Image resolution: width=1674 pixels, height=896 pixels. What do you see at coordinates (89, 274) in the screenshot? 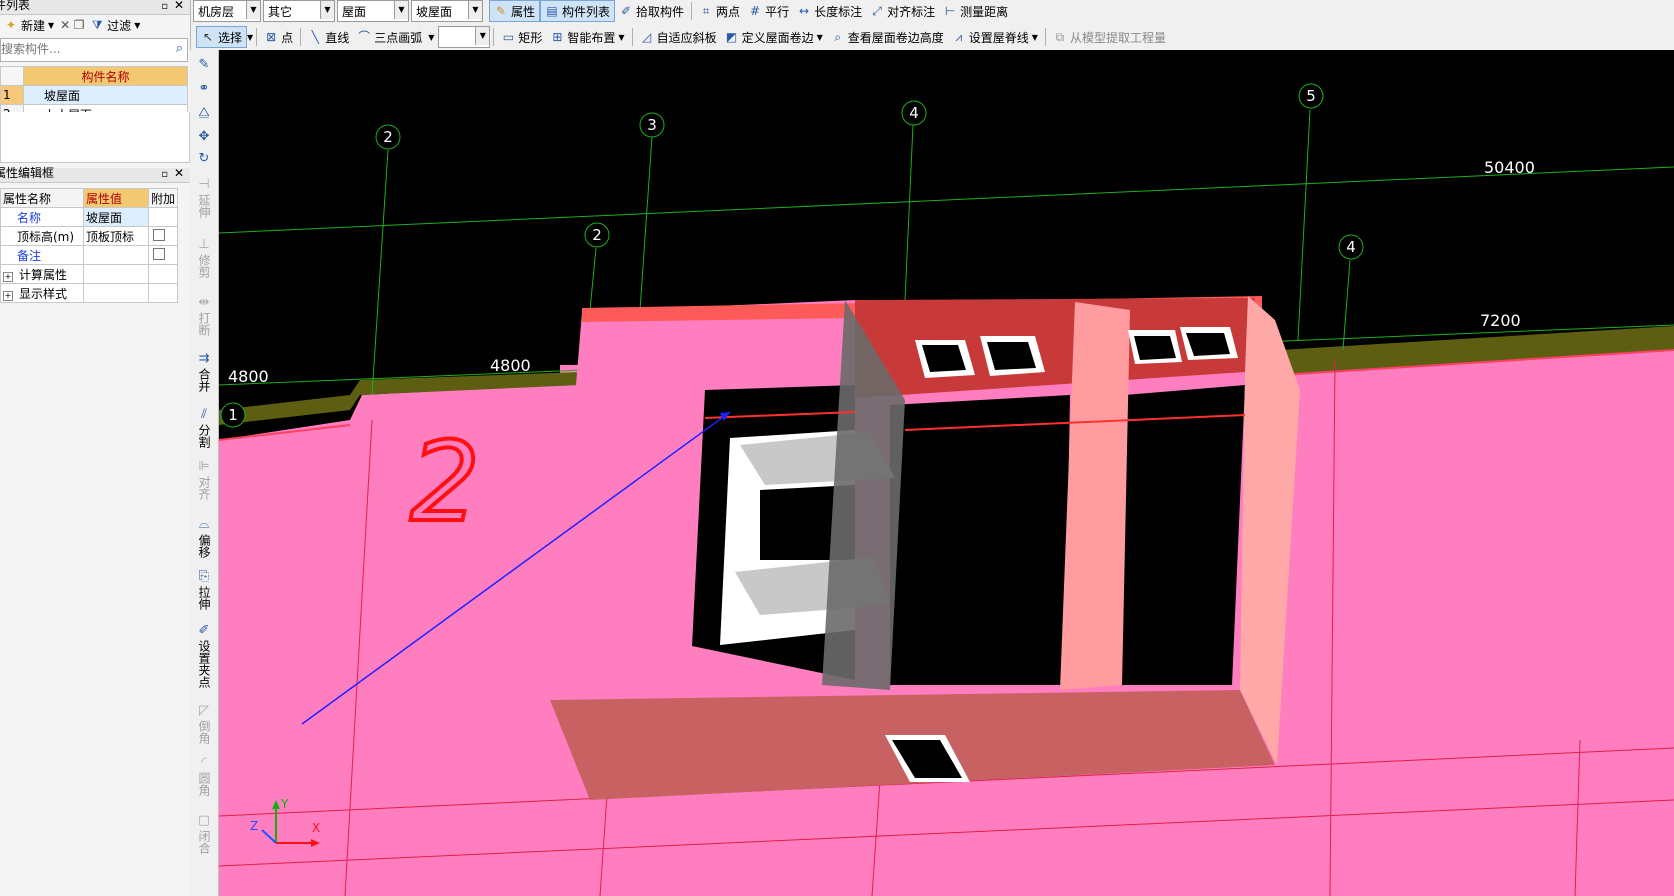
I see `property-row: + 计算属性` at bounding box center [89, 274].